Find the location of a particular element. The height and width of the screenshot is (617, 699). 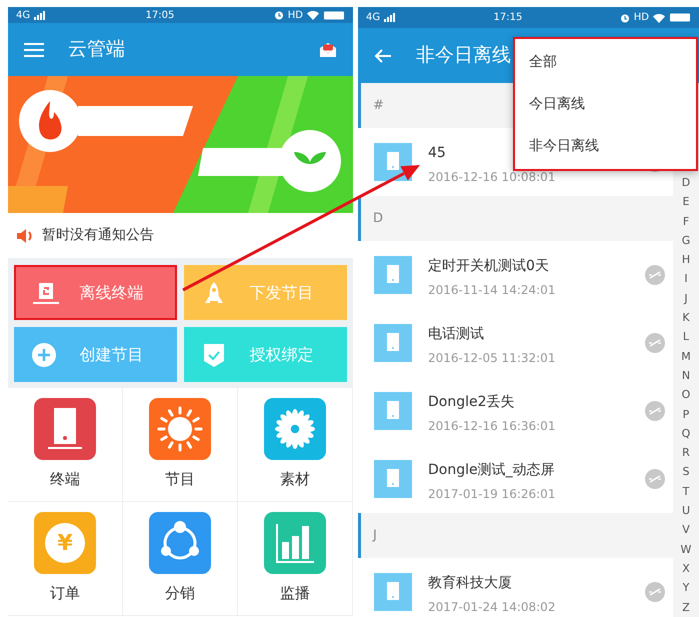

terminal-name: 45 is located at coordinates (437, 153).